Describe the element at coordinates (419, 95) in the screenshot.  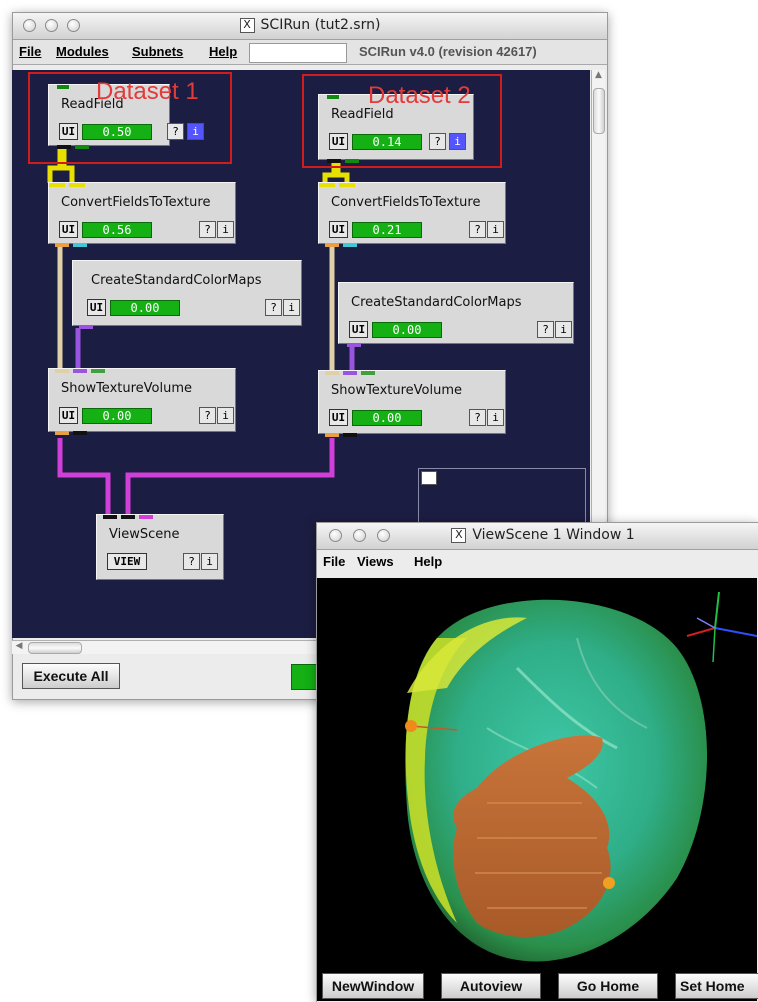
I see `dataset2-annotation-label: Dataset 2` at that location.